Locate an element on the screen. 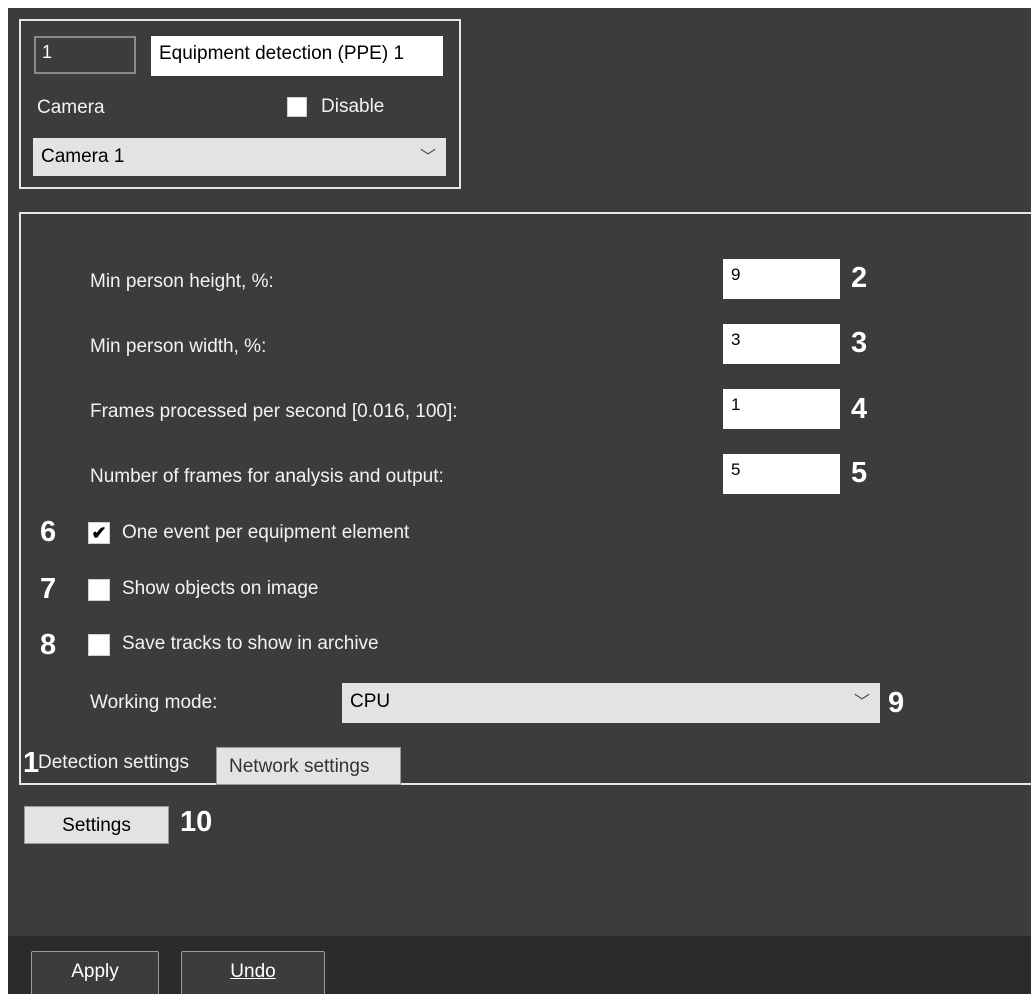 Image resolution: width=1031 pixels, height=994 pixels. camera-select-value: Camera 1 is located at coordinates (83, 156).